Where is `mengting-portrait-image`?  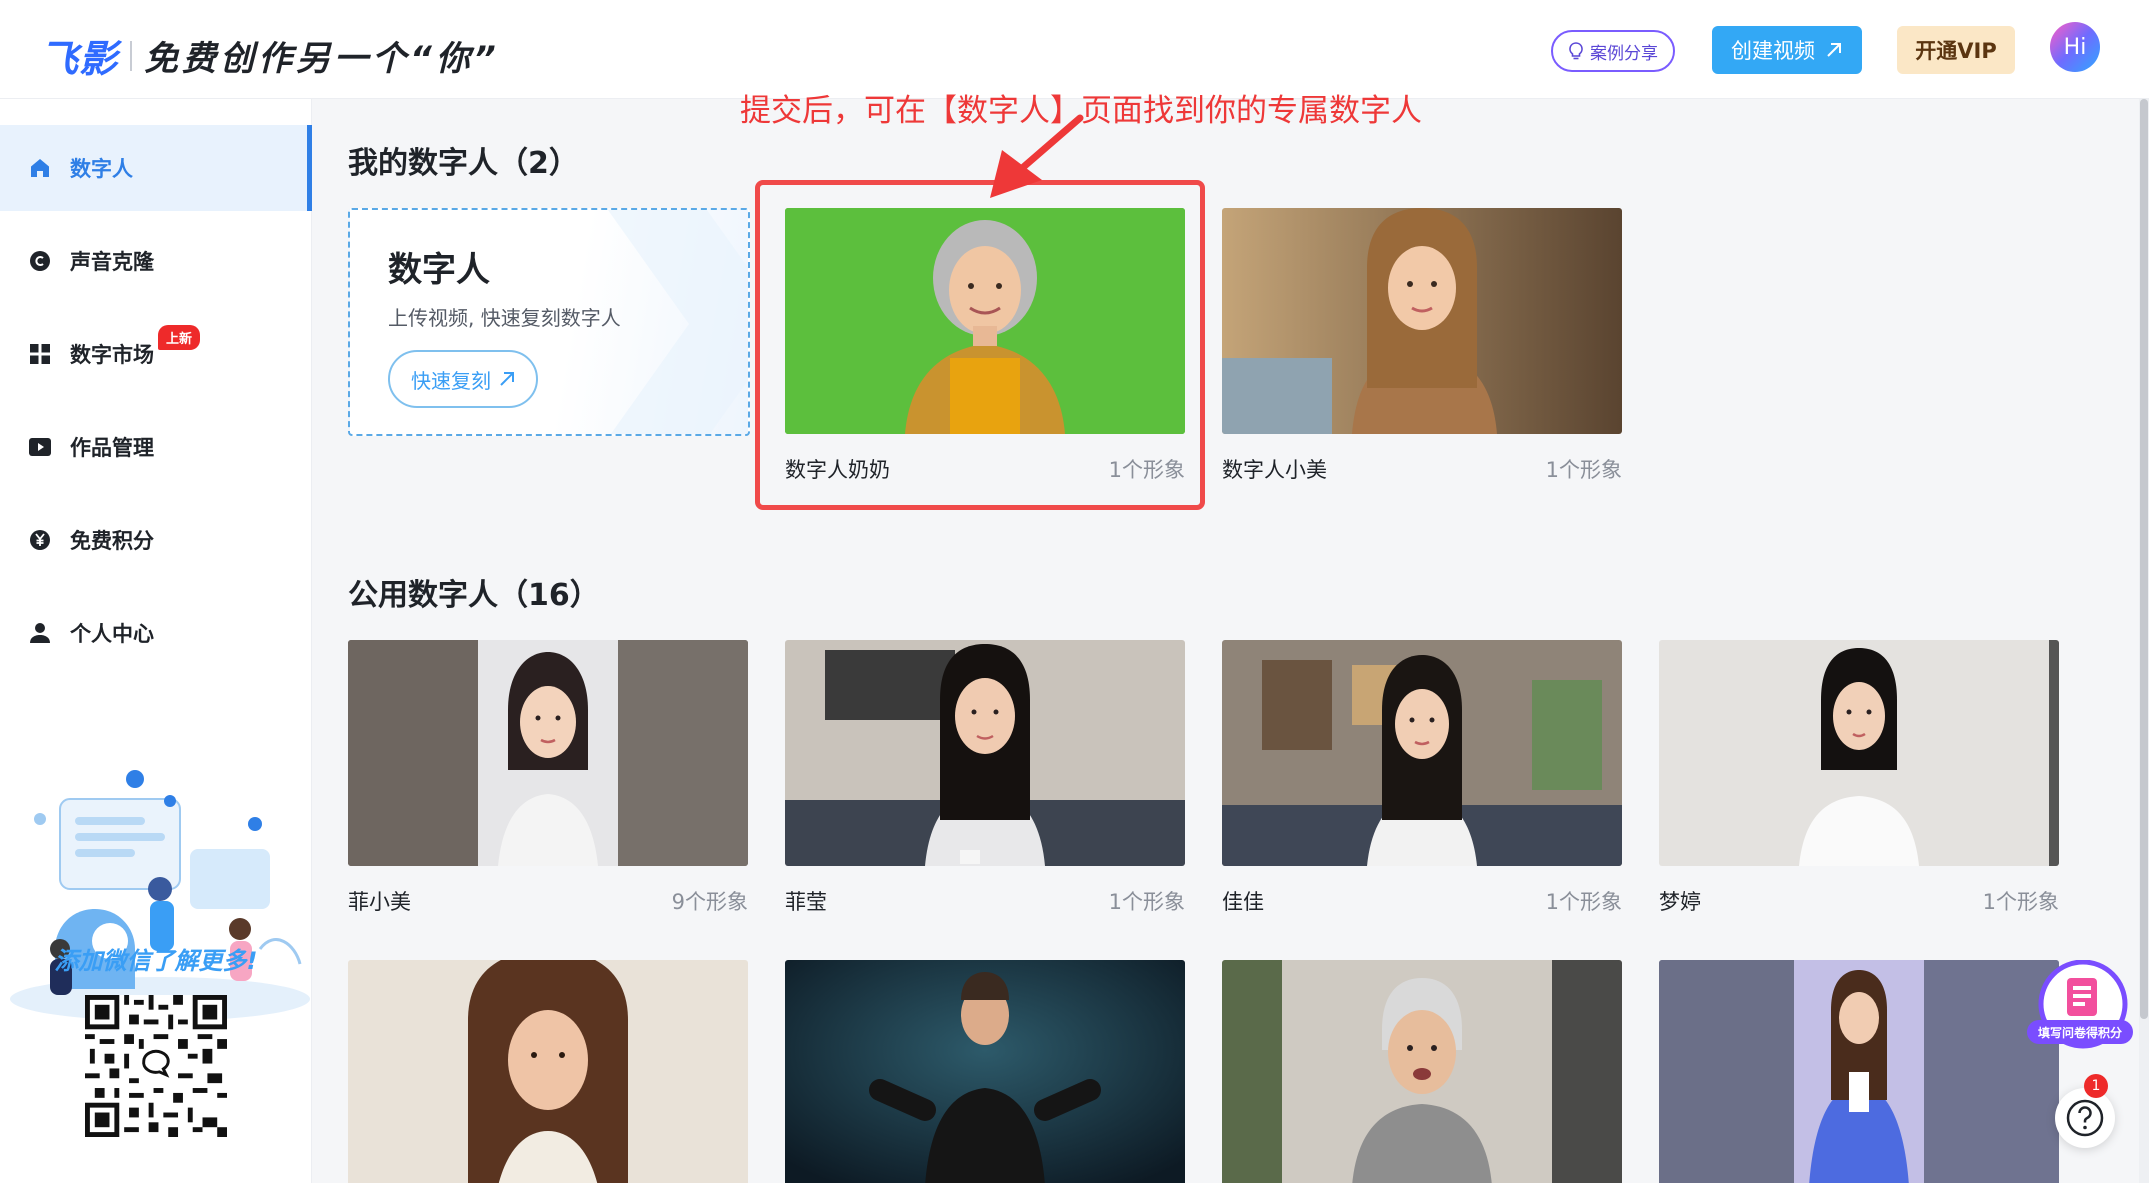 mengting-portrait-image is located at coordinates (1859, 753).